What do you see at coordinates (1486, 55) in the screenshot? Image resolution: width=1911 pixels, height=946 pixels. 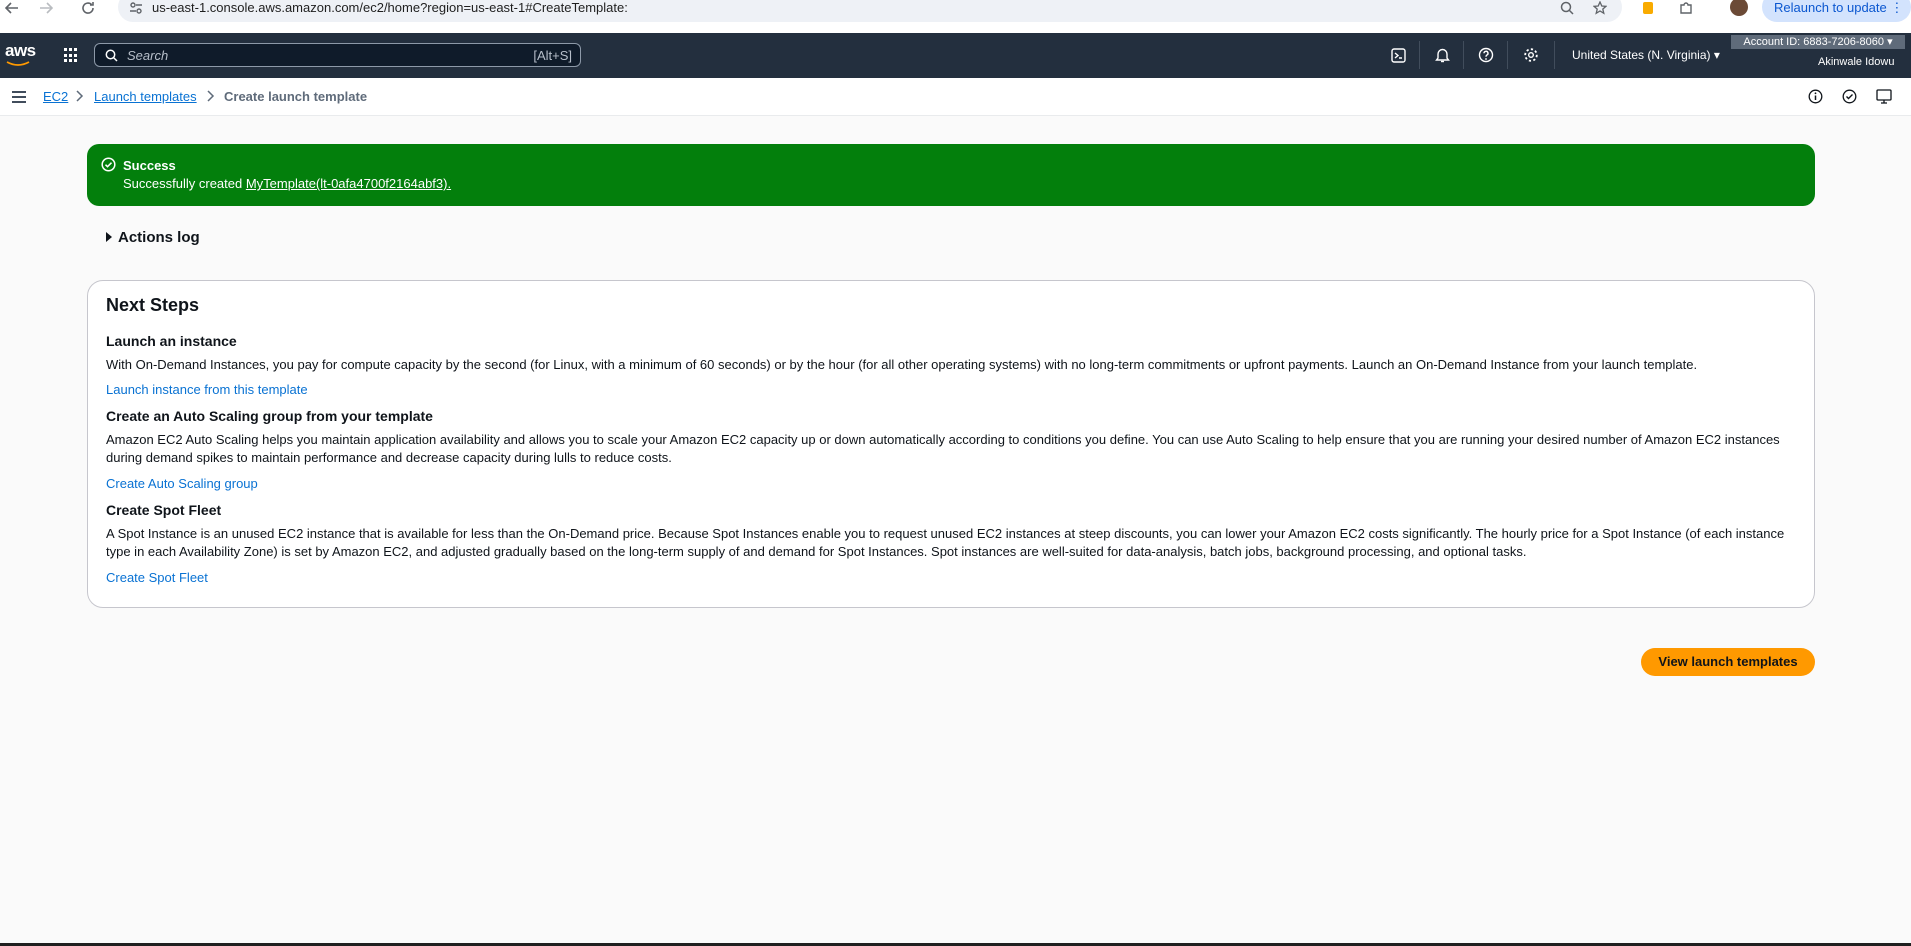 I see `help-icon` at bounding box center [1486, 55].